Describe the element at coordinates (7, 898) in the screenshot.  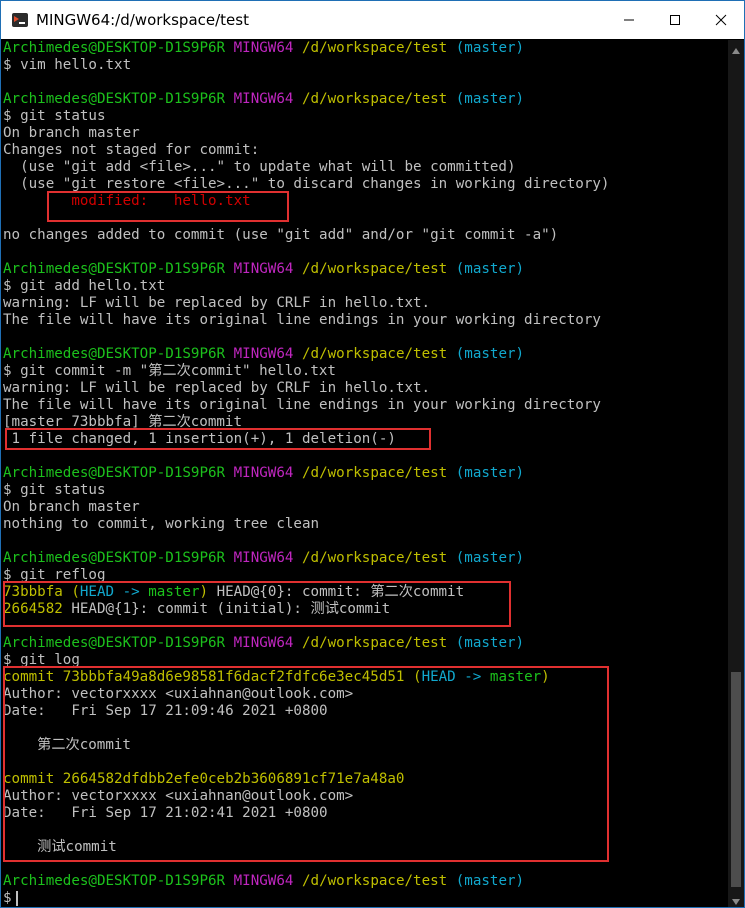
I see `input-prompt: $` at that location.